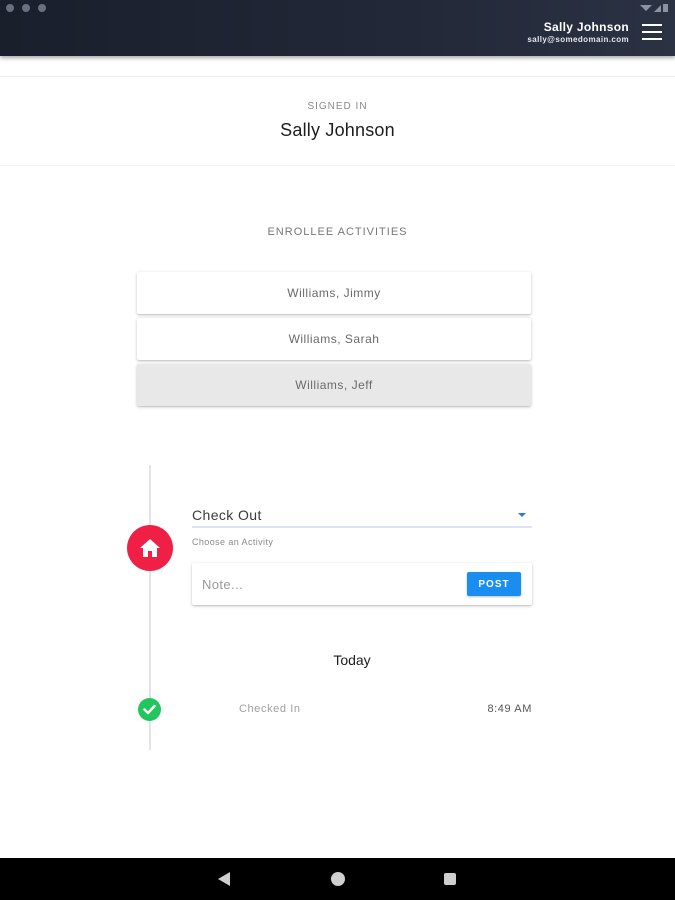  I want to click on user-info: Sally Johnson sally@somedomain.com, so click(578, 33).